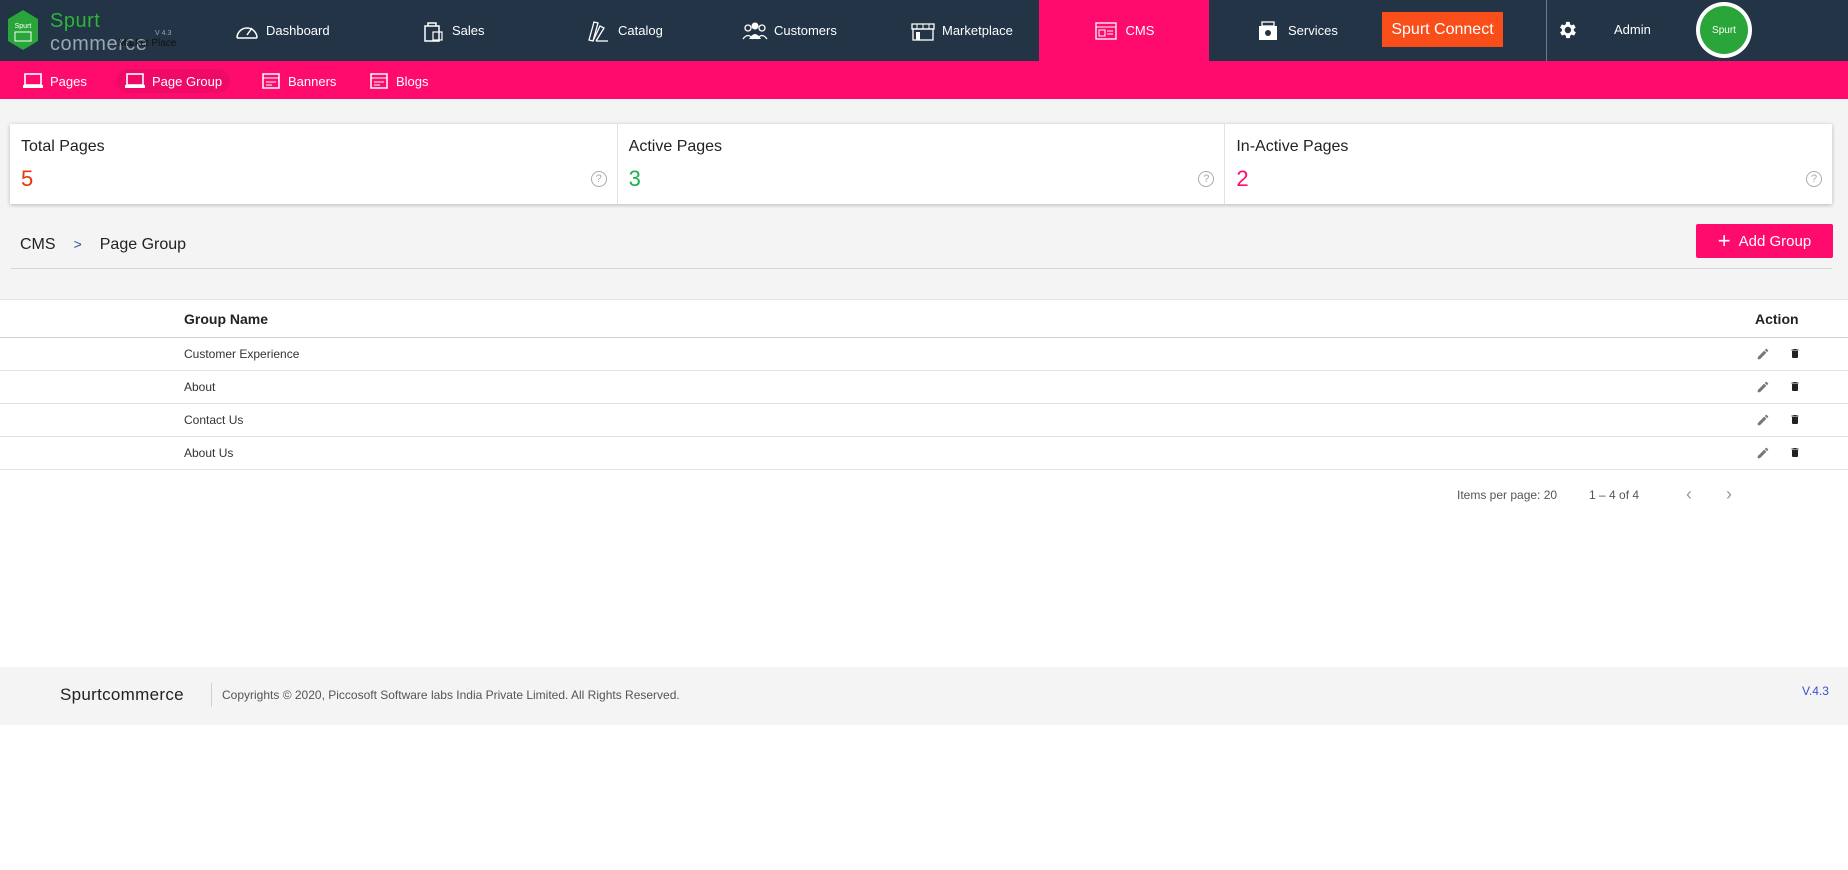 The image size is (1848, 870). Describe the element at coordinates (147, 43) in the screenshot. I see `logo-subtitle: Market Place` at that location.